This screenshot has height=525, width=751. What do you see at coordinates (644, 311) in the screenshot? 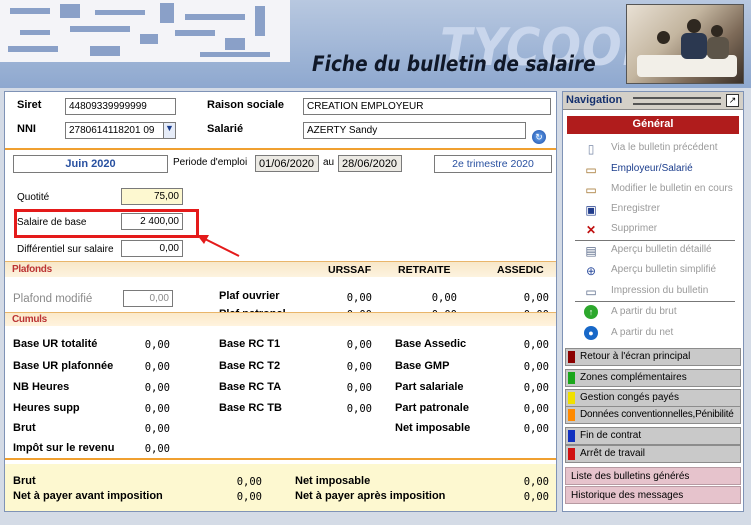
I see `nav-item-partir-brut: A partir du brut` at bounding box center [644, 311].